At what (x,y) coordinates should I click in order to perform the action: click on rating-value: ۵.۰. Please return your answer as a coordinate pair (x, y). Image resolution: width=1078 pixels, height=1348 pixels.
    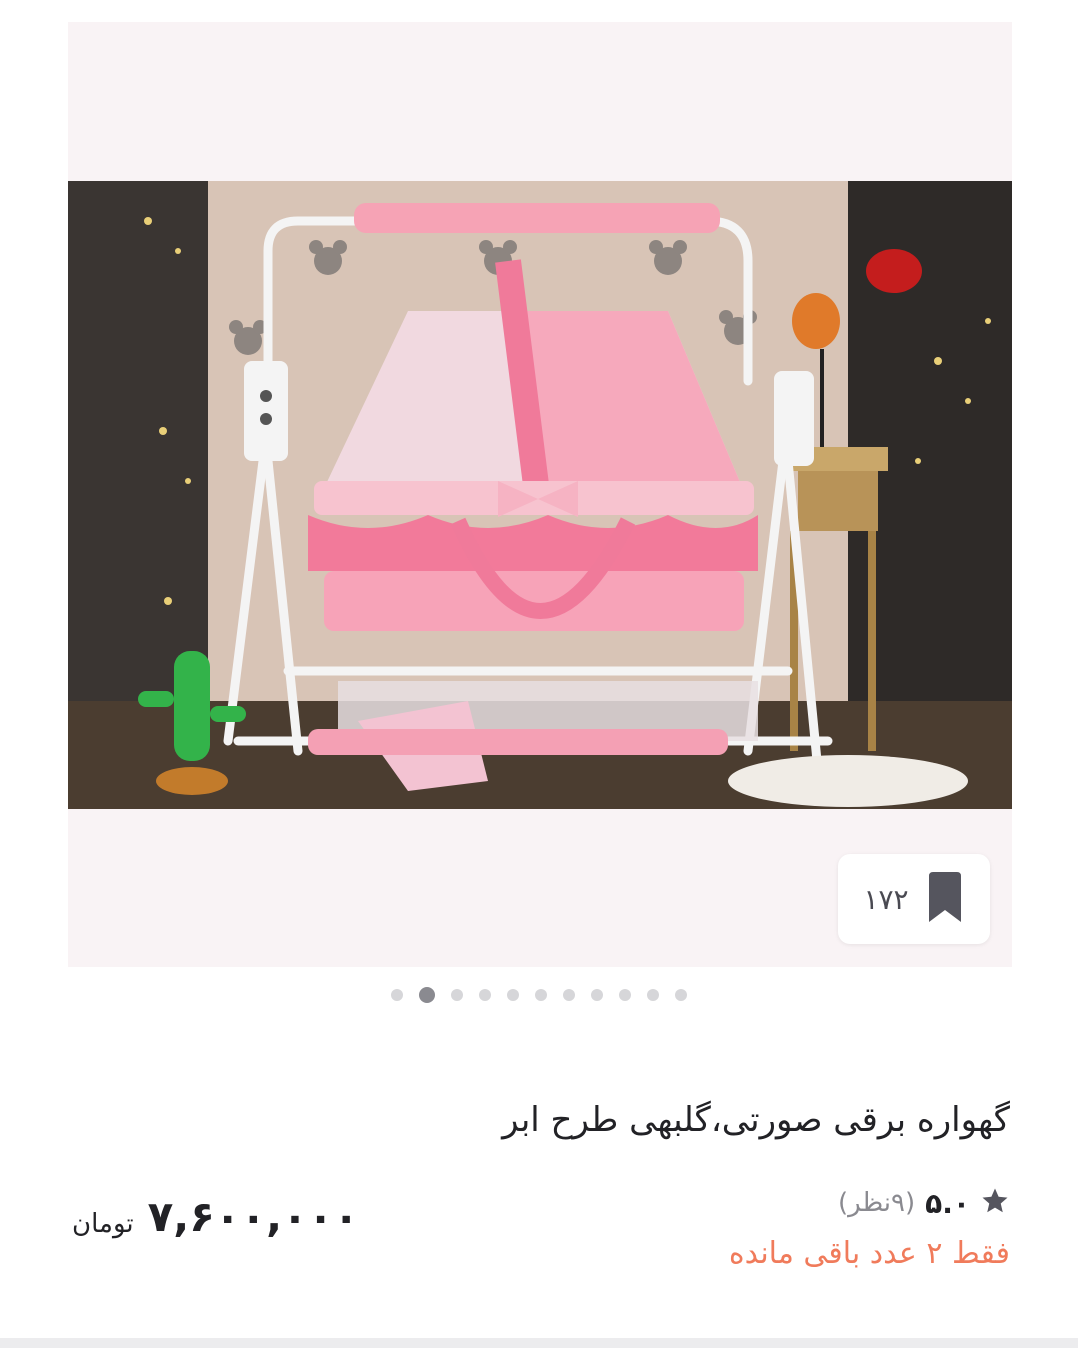
    Looking at the image, I should click on (947, 1203).